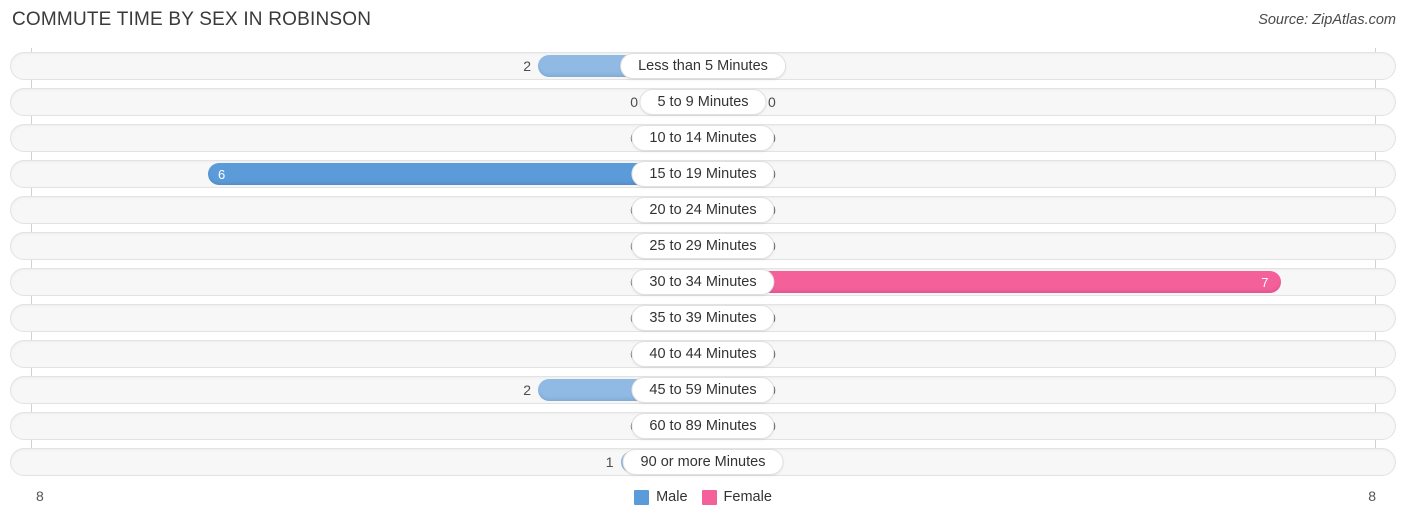 This screenshot has width=1406, height=522. Describe the element at coordinates (609, 462) in the screenshot. I see `male-value-label: 1` at that location.